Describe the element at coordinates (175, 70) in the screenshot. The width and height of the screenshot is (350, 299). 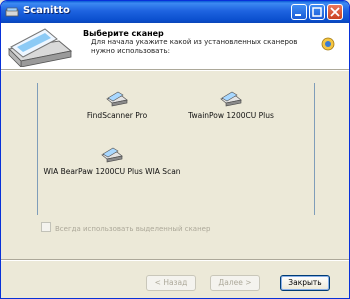
I see `header-separator` at that location.